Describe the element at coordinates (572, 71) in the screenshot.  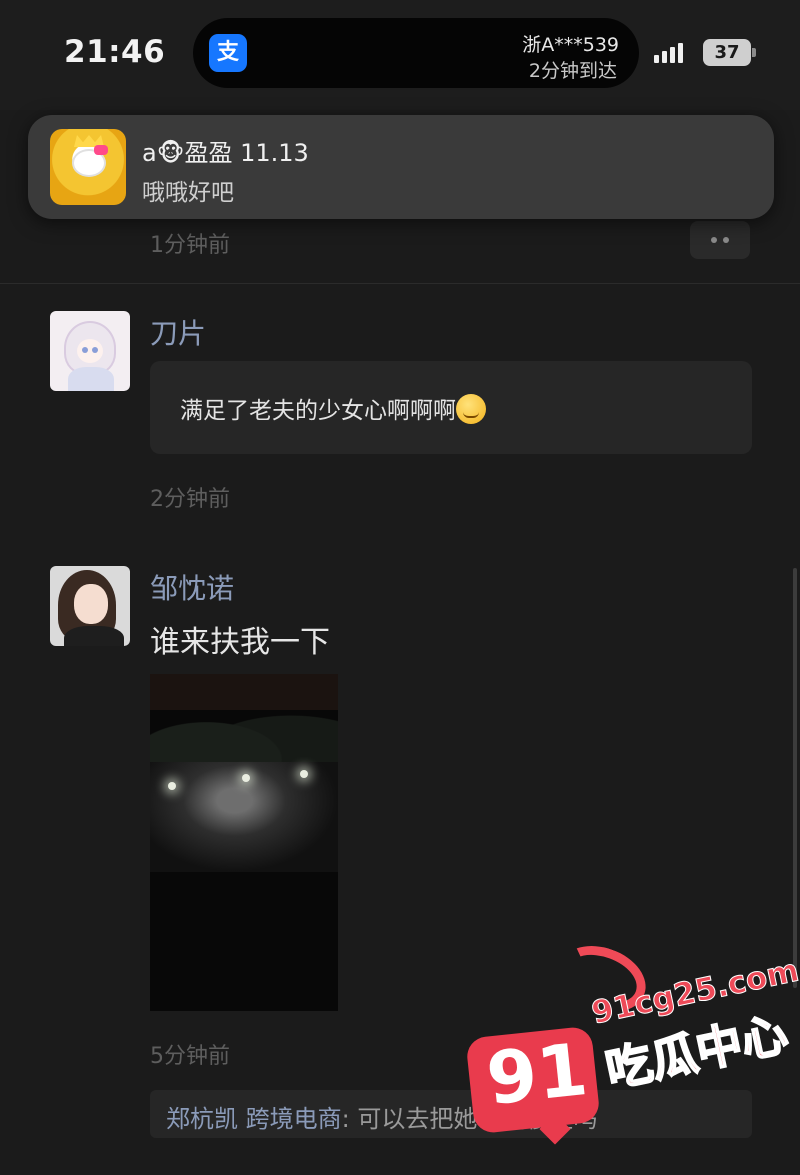
I see `arrival-eta-label: 2分钟到达` at that location.